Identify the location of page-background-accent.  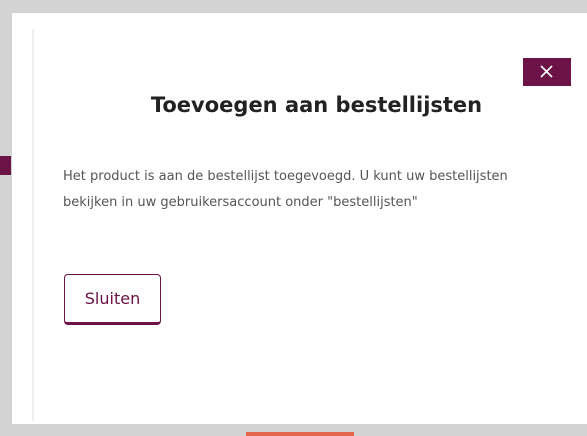
(5, 165).